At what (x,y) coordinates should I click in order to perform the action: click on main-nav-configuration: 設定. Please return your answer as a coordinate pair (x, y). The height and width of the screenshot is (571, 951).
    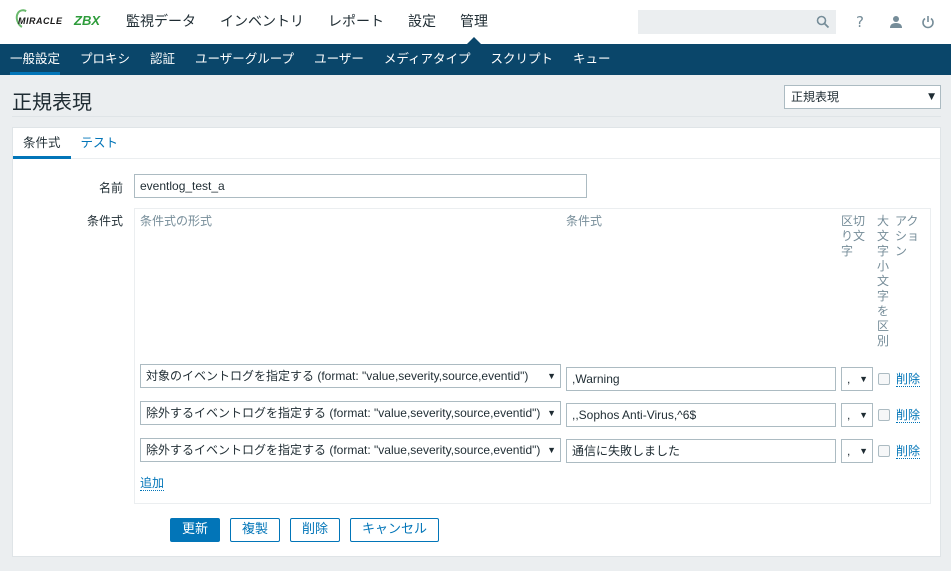
    Looking at the image, I should click on (422, 22).